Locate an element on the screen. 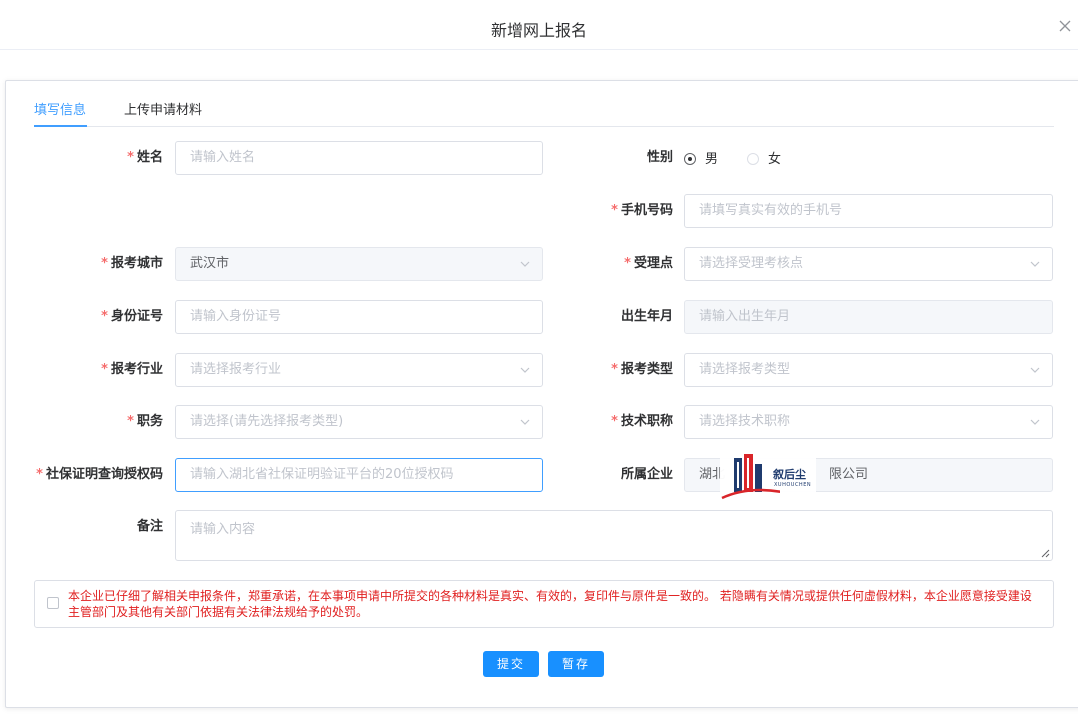  position-select-placeholder: 请选择(请先选择报考类型) is located at coordinates (267, 421).